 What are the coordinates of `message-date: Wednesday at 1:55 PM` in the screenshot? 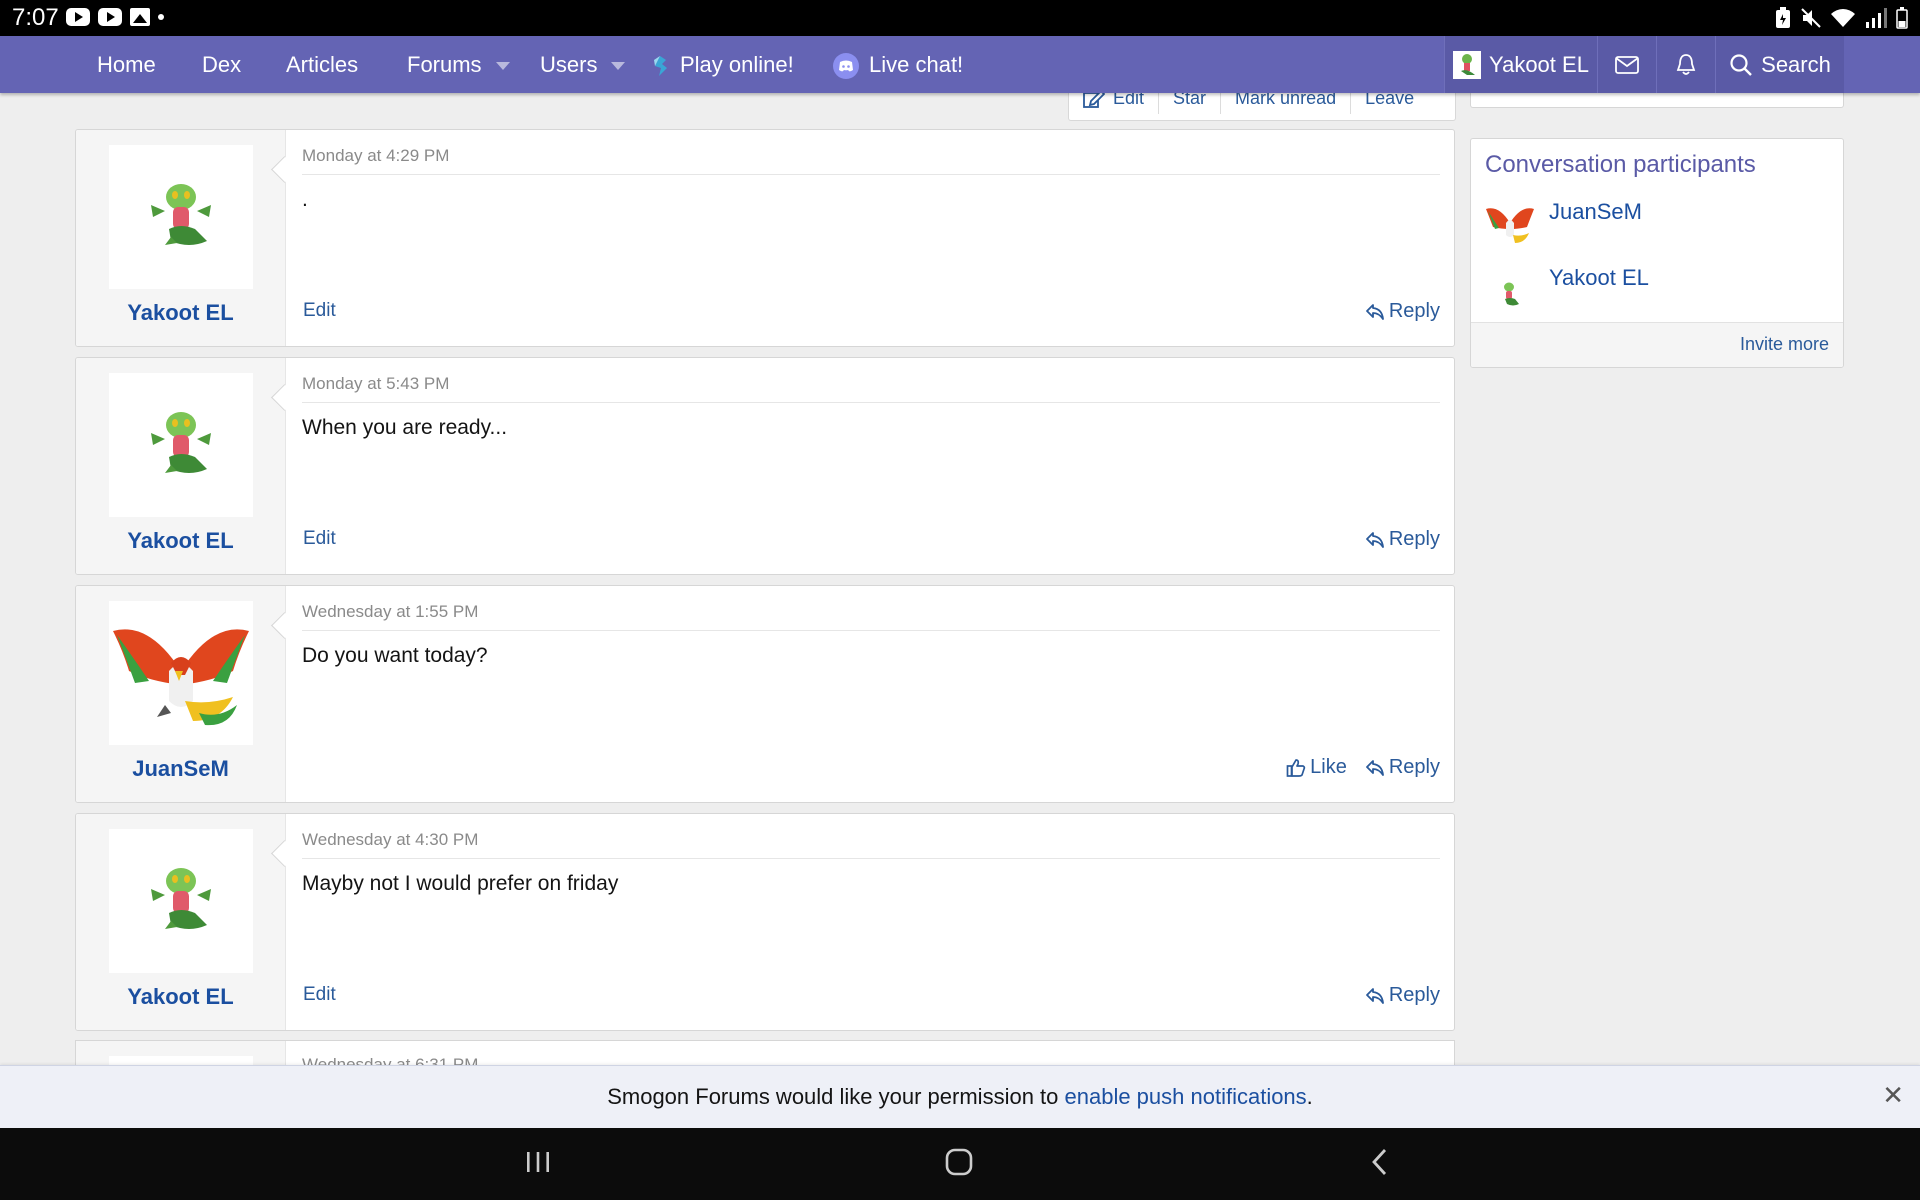 It's located at (390, 612).